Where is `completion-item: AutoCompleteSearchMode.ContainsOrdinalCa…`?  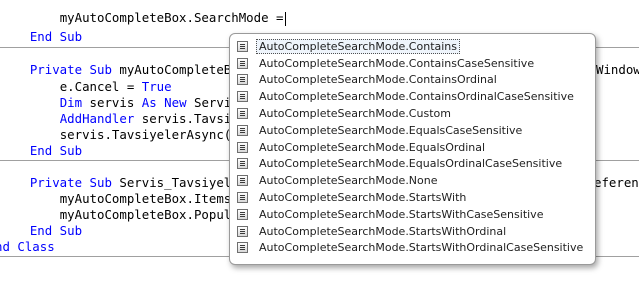 completion-item: AutoCompleteSearchMode.ContainsOrdinalCa… is located at coordinates (412, 96).